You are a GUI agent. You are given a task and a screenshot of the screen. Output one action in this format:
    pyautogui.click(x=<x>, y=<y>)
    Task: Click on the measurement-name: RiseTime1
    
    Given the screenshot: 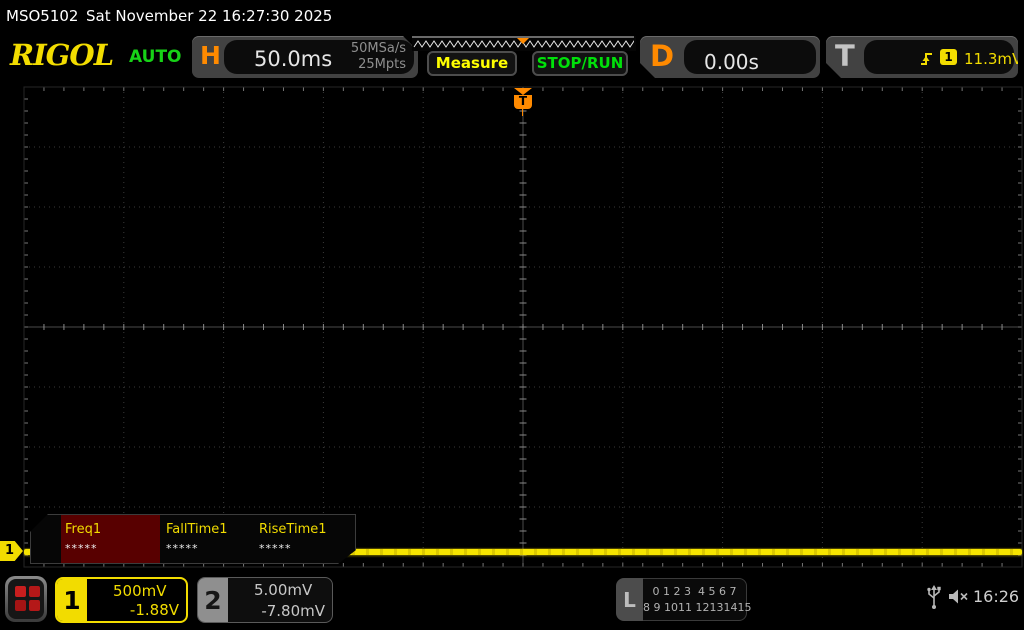 What is the action you would take?
    pyautogui.click(x=293, y=529)
    